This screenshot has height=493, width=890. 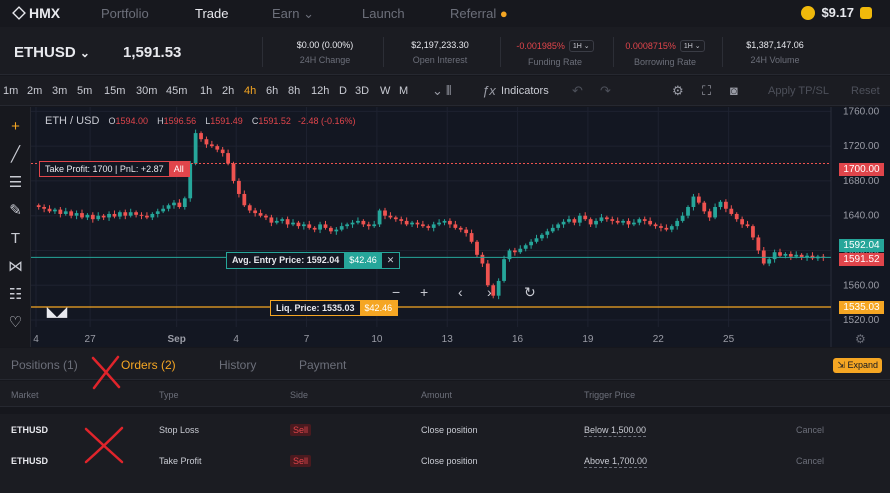 What do you see at coordinates (15, 238) in the screenshot?
I see `text-tool-icon: T` at bounding box center [15, 238].